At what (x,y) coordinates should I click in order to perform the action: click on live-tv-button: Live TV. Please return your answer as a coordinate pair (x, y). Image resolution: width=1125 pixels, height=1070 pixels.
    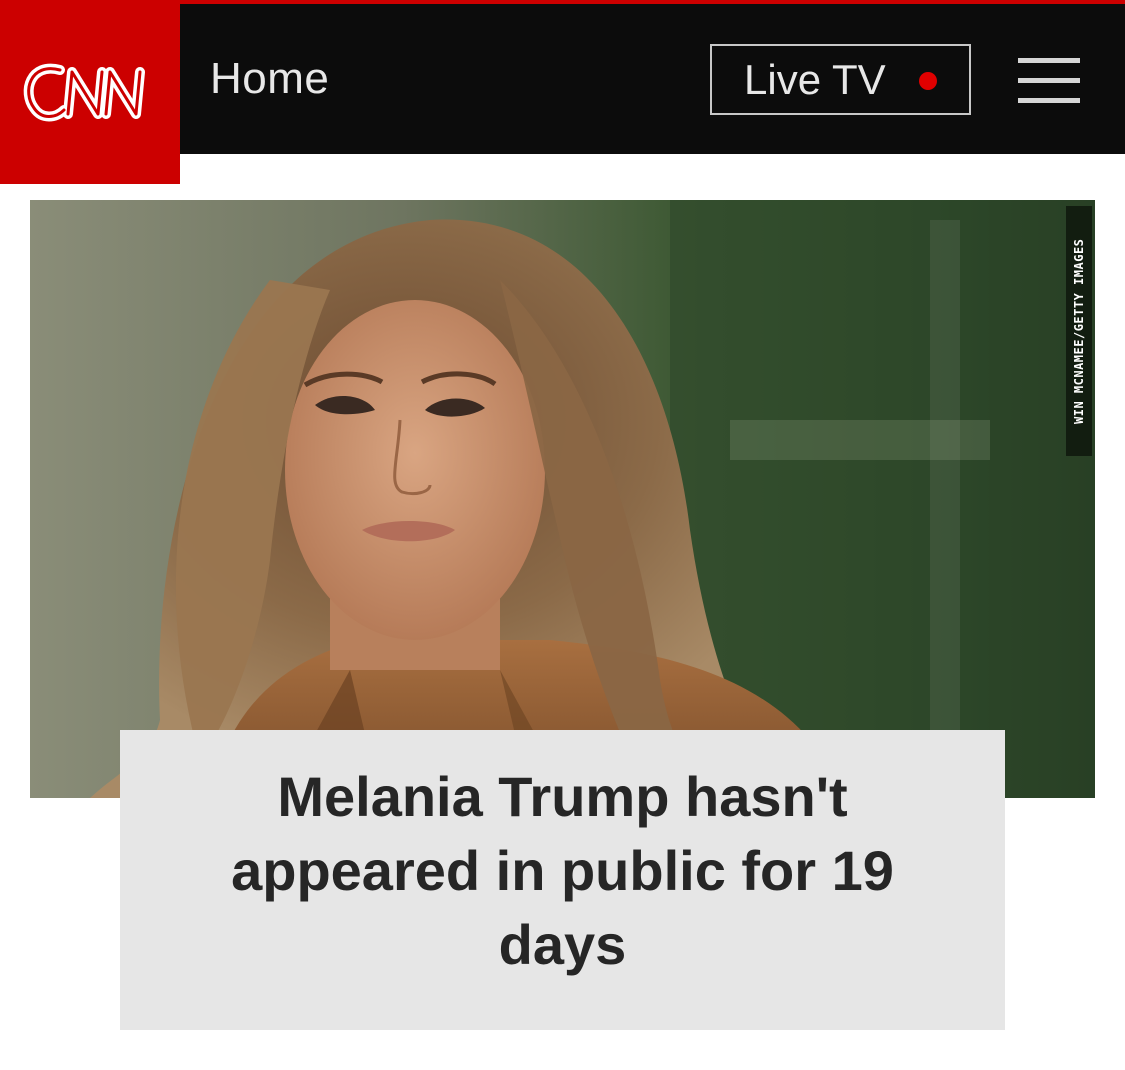
    Looking at the image, I should click on (840, 79).